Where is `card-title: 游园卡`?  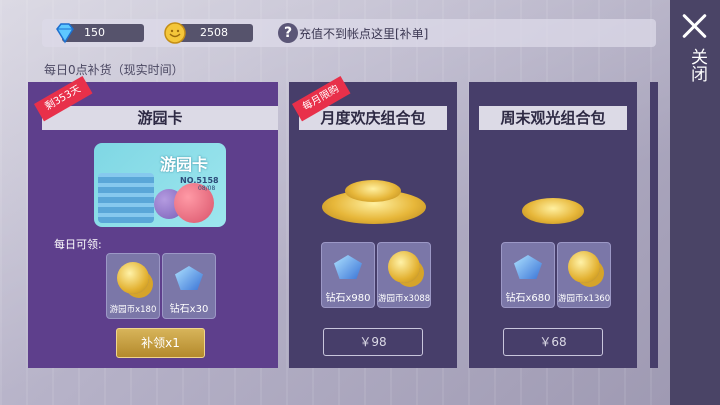 card-title: 游园卡 is located at coordinates (160, 118).